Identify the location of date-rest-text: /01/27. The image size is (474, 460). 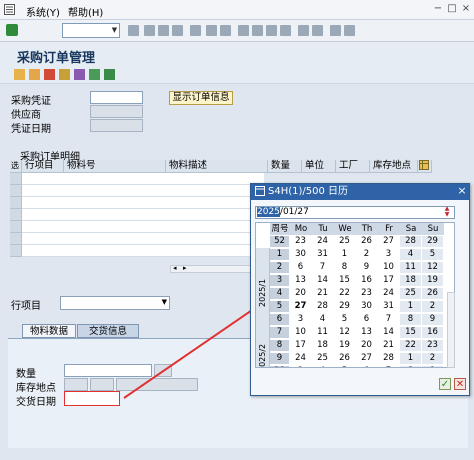
(294, 212).